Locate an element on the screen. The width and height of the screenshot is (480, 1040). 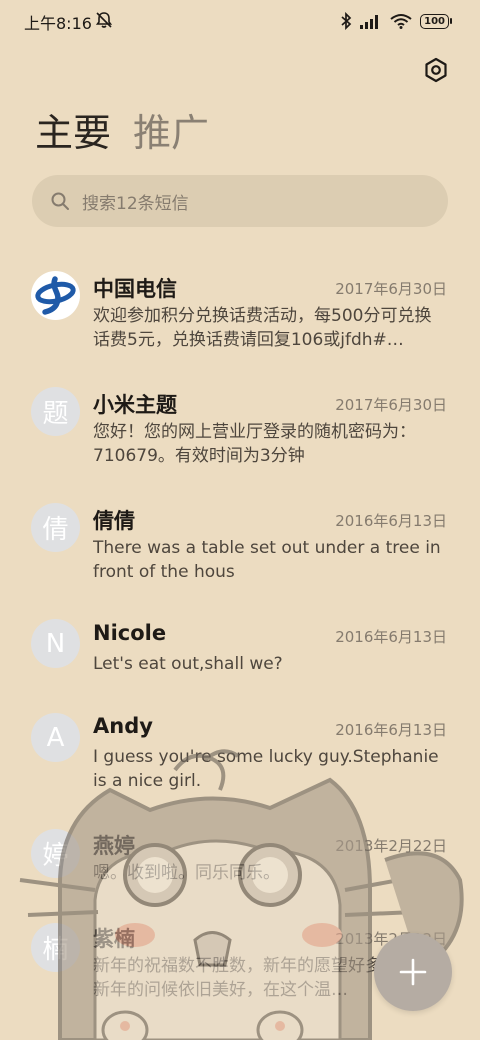
avatar: 婷 is located at coordinates (55, 853).